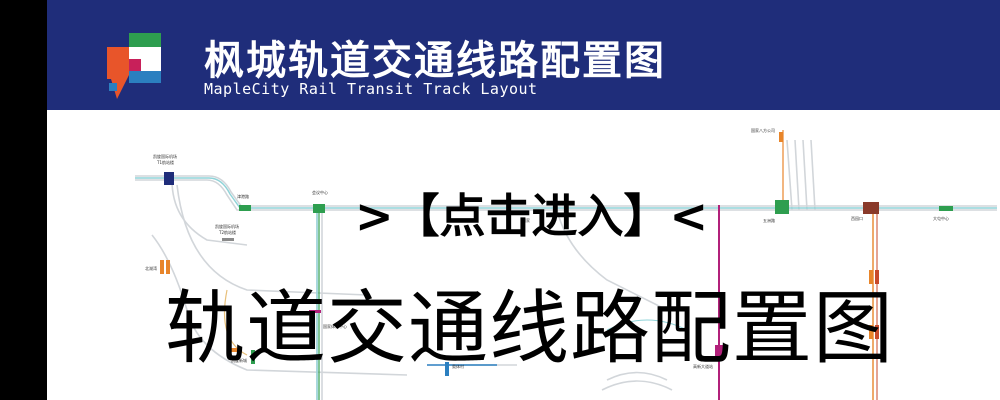  Describe the element at coordinates (151, 268) in the screenshot. I see `station-label: 北湖湾` at that location.